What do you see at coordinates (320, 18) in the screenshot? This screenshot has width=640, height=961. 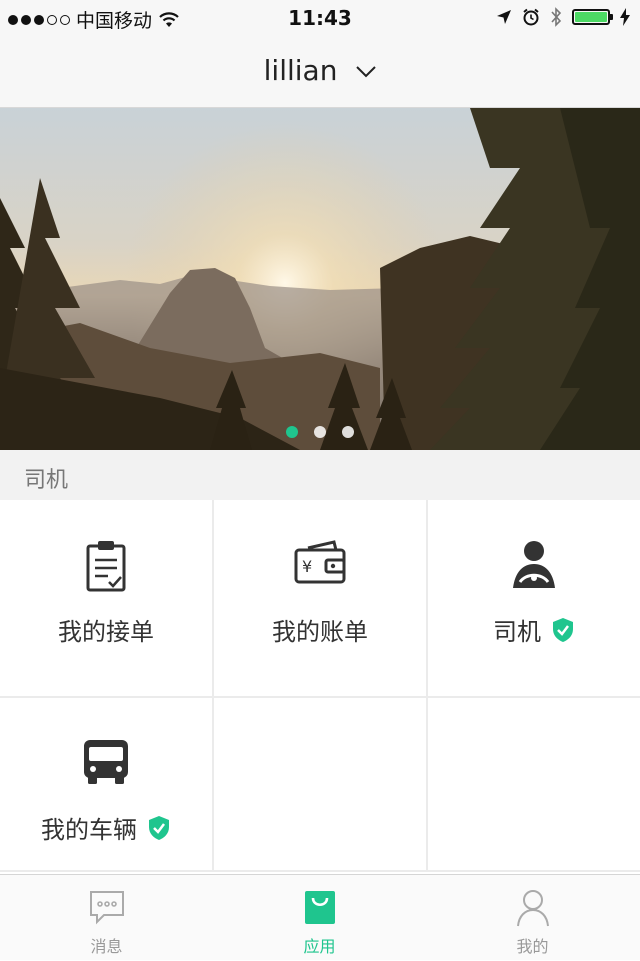 I see `status-bar: 中国移动 11:43` at bounding box center [320, 18].